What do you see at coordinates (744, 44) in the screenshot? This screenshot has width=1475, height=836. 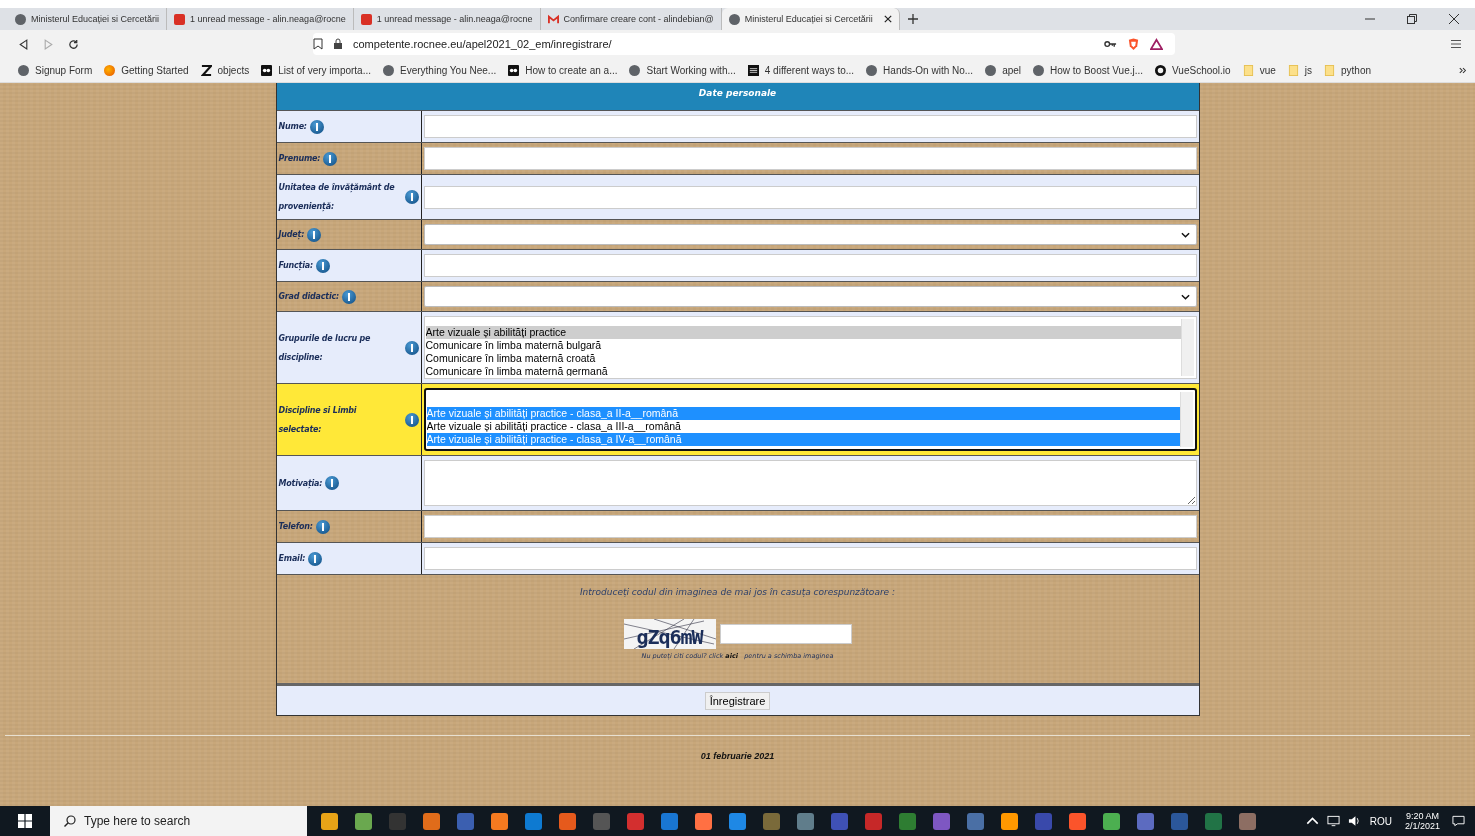 I see `address-bar: competente.rocnee.eu/apel2021_02_em/inregistrare/` at bounding box center [744, 44].